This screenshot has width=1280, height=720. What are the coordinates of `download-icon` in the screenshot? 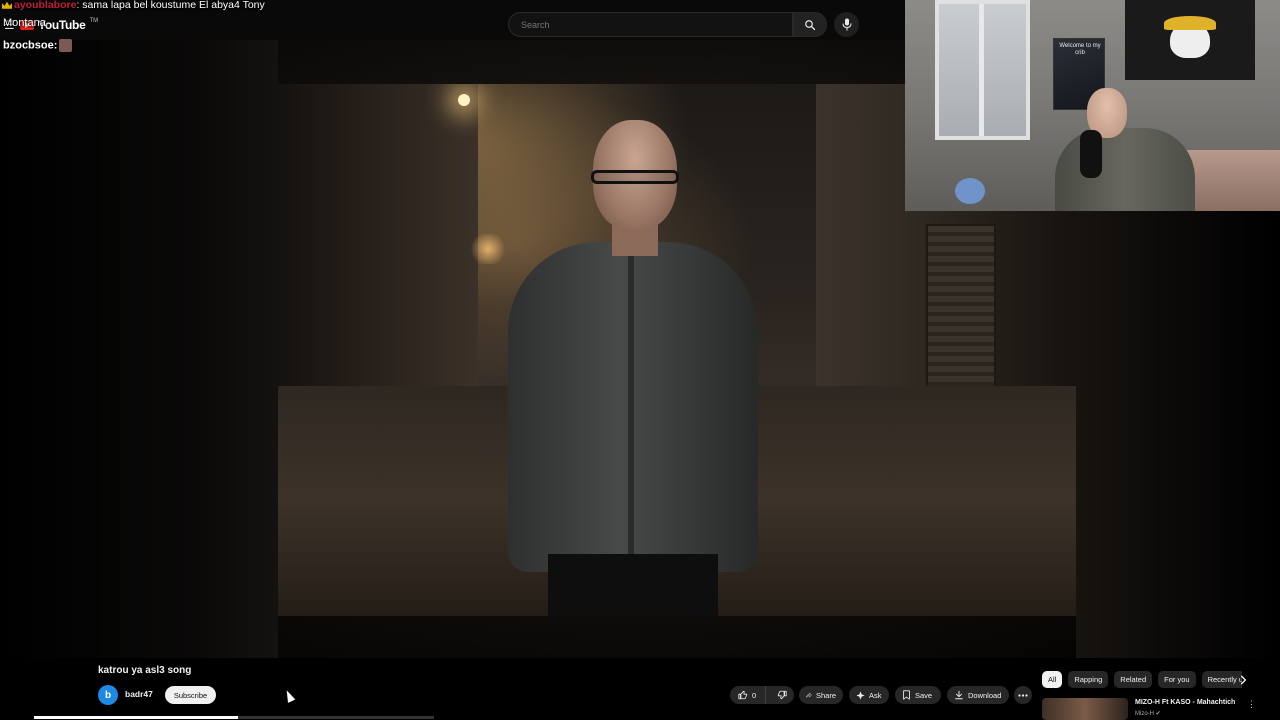 It's located at (959, 695).